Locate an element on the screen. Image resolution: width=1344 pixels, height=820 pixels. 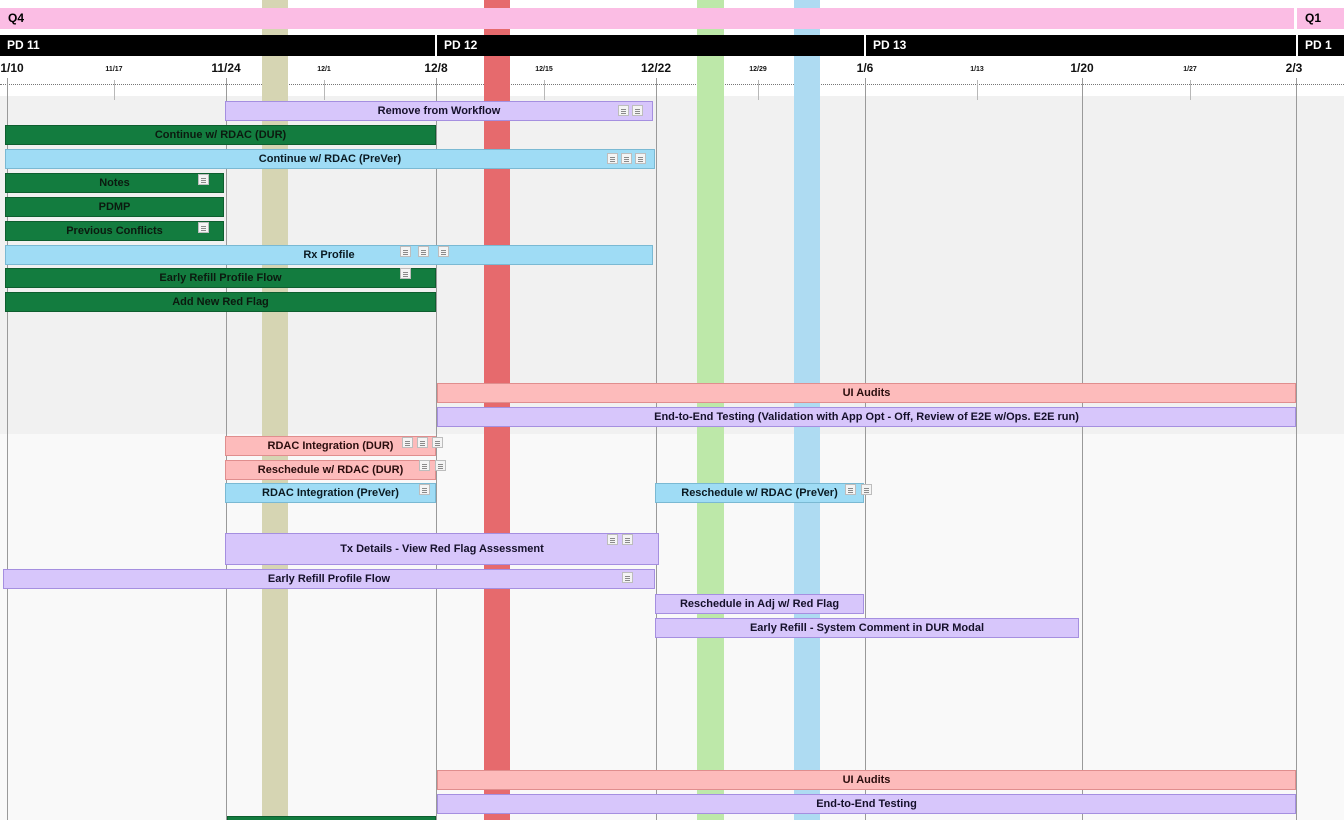
task-bar: Remove from Workflow is located at coordinates (439, 111).